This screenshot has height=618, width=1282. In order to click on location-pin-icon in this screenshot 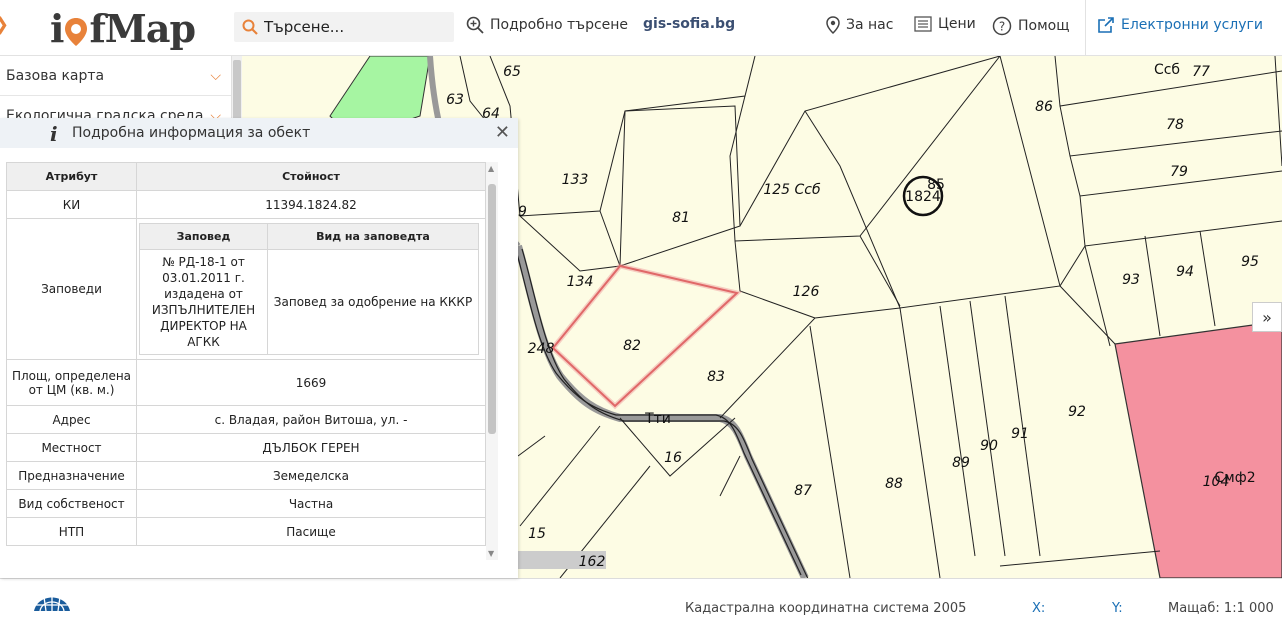, I will do `click(833, 25)`.